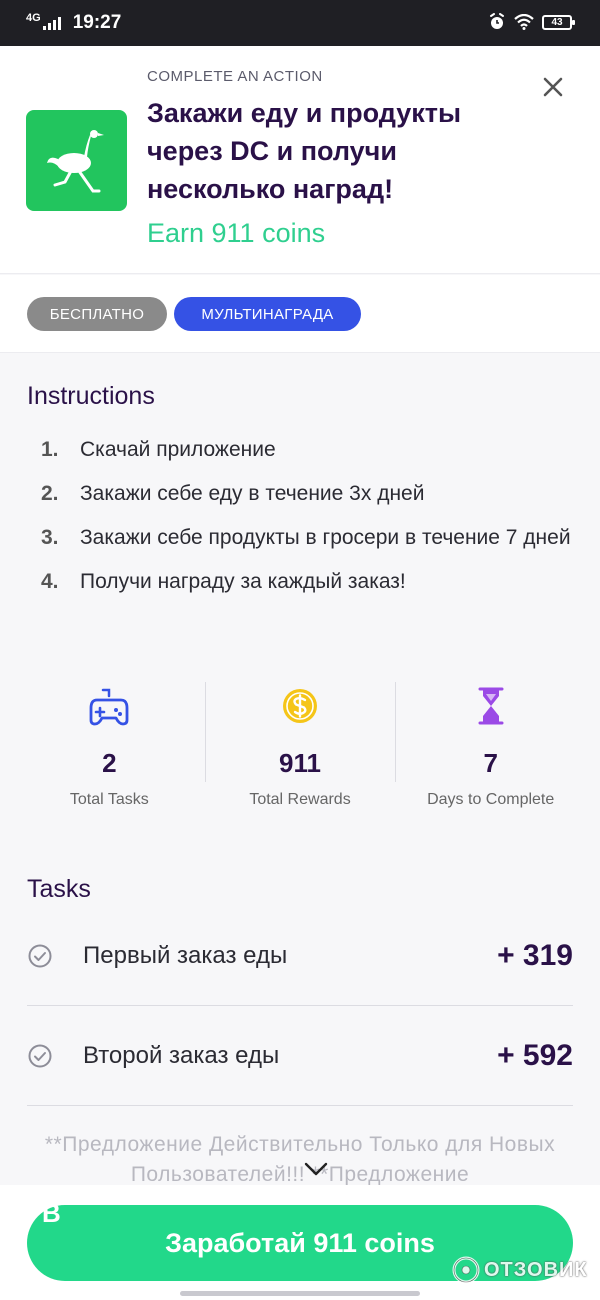  I want to click on instruction-step: 4. Получи награду за каждый заказ!, so click(223, 581).